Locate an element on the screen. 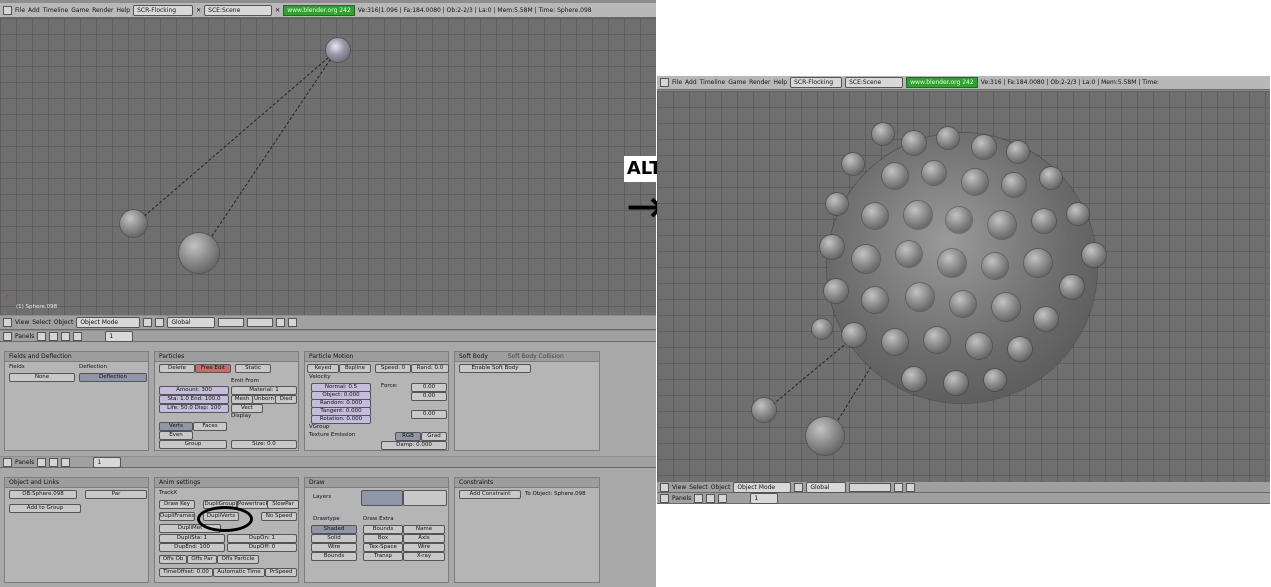 This screenshot has width=1271, height=587. dupend-field: DupEnd: 100 is located at coordinates (192, 547).